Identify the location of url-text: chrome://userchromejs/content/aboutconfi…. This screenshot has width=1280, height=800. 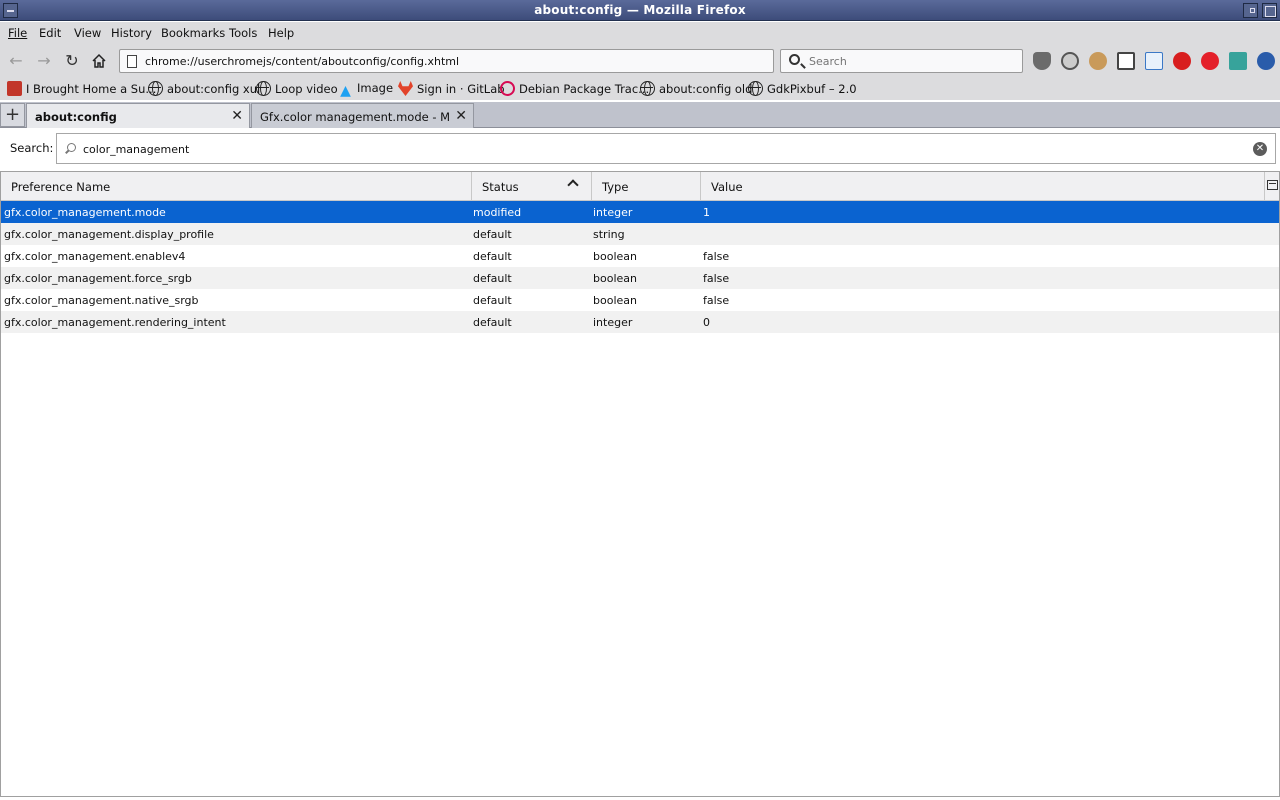
(302, 61).